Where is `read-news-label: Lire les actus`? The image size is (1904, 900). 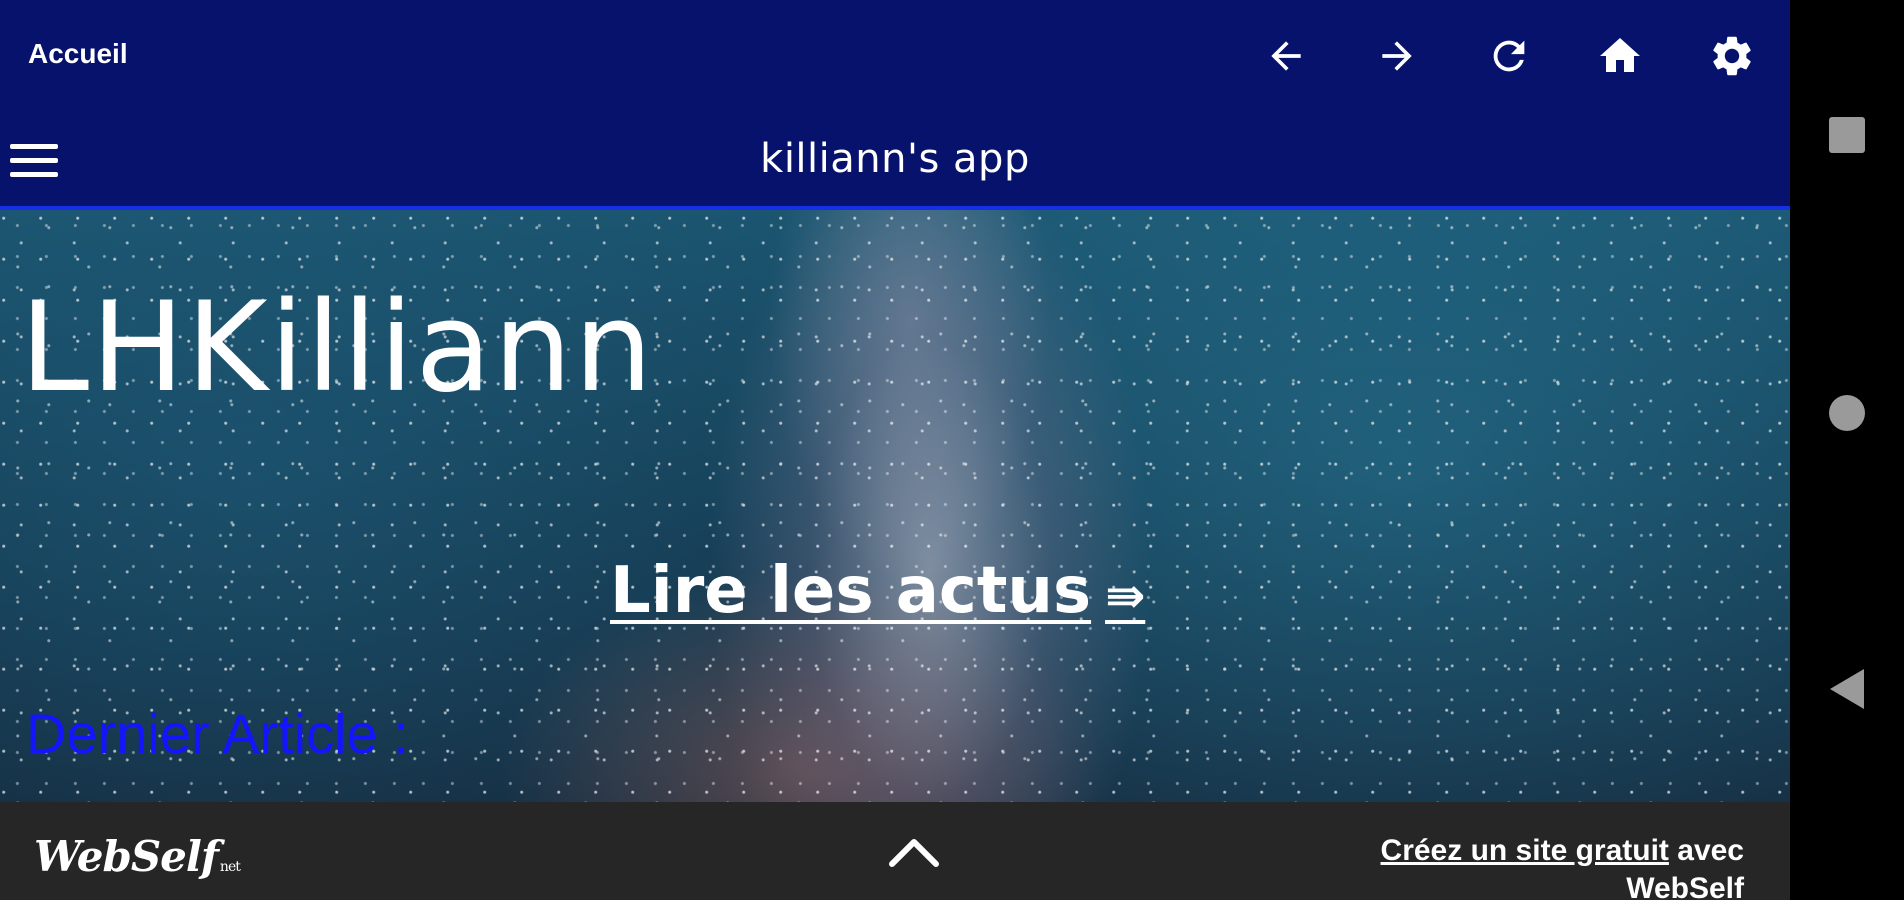 read-news-label: Lire les actus is located at coordinates (851, 591).